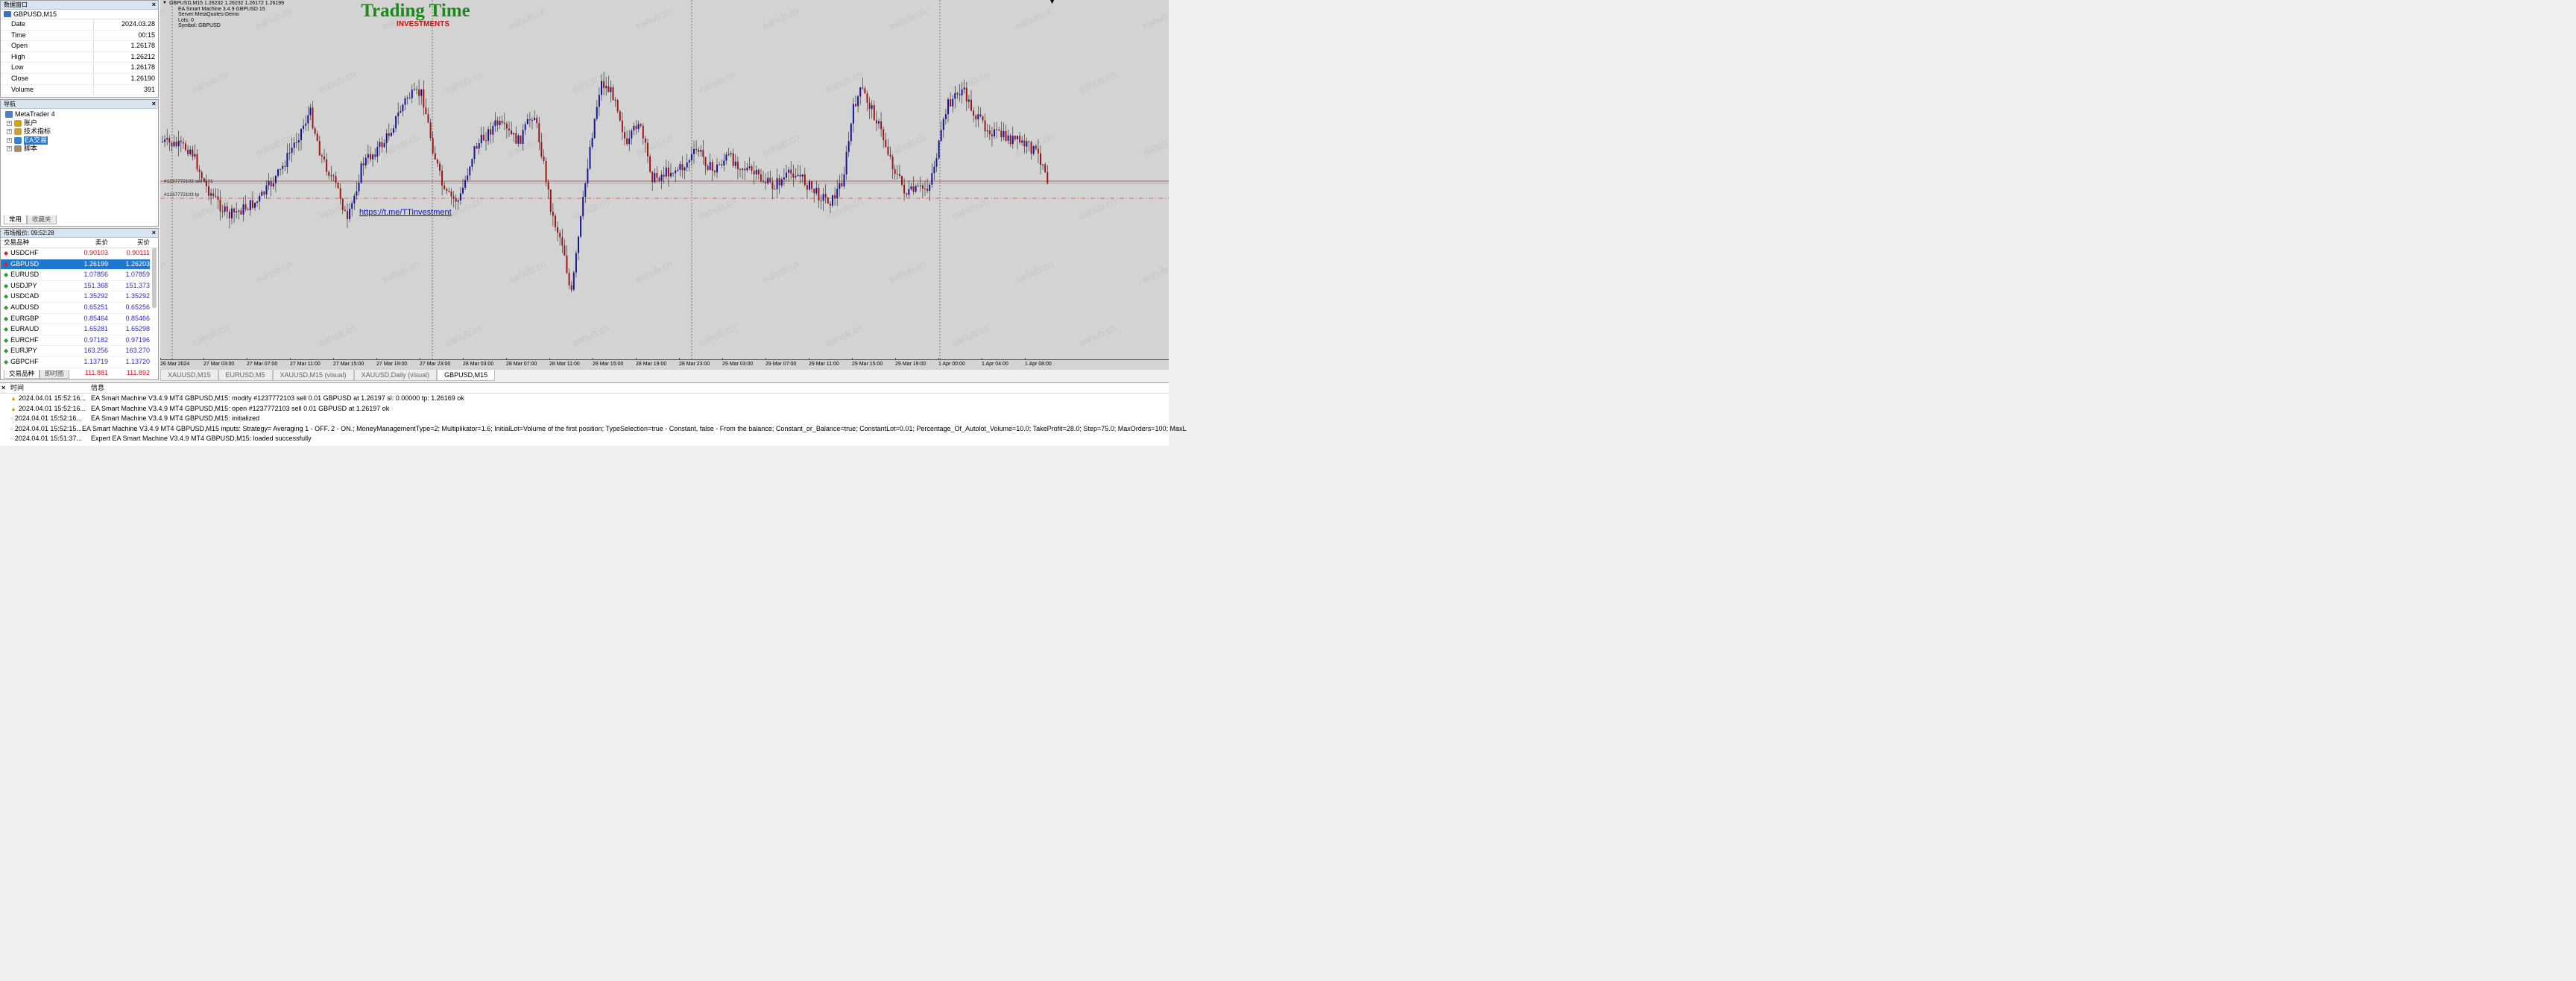 The image size is (2576, 981). What do you see at coordinates (95, 275) in the screenshot?
I see `market-watch-bid: 1.07856` at bounding box center [95, 275].